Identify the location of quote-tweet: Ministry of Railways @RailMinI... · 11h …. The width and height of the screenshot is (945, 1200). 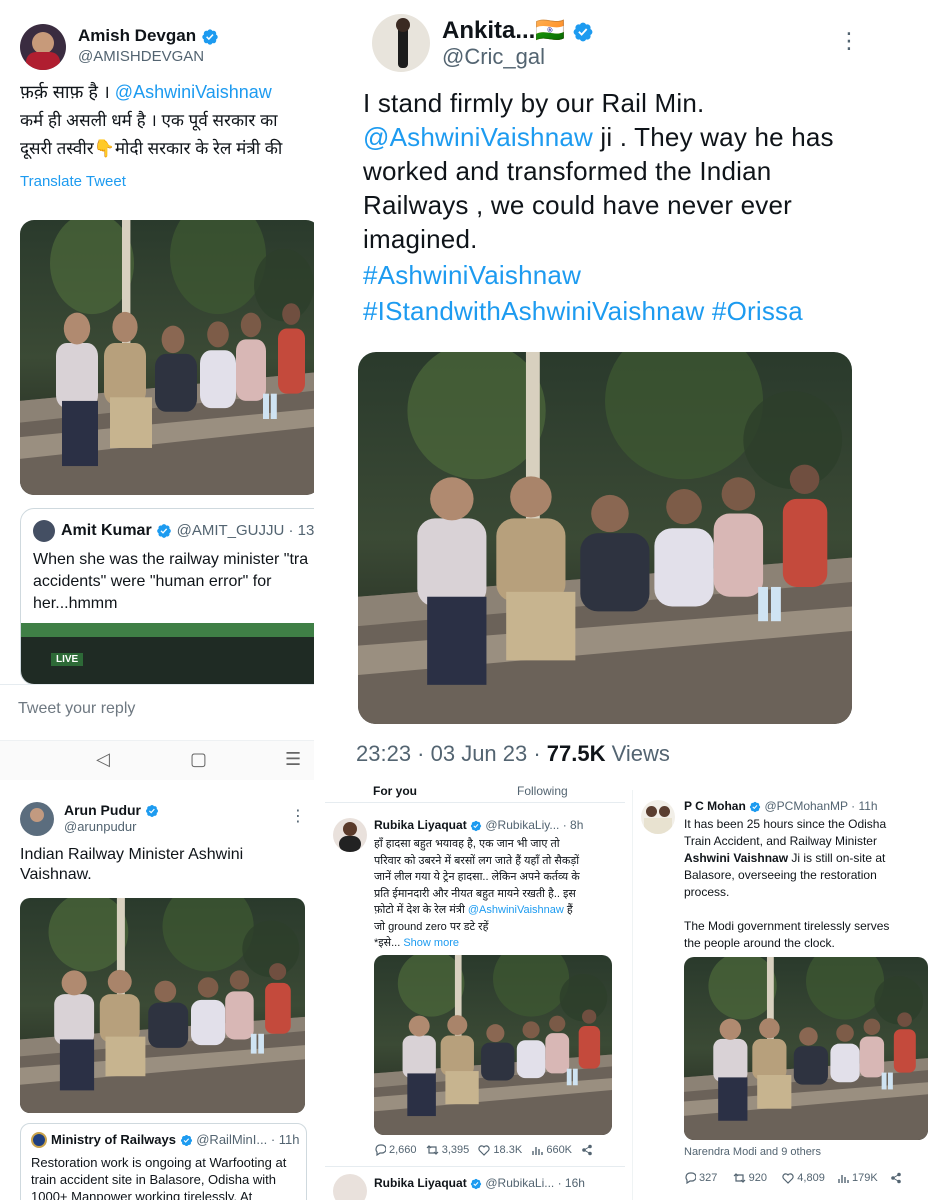
(163, 1161).